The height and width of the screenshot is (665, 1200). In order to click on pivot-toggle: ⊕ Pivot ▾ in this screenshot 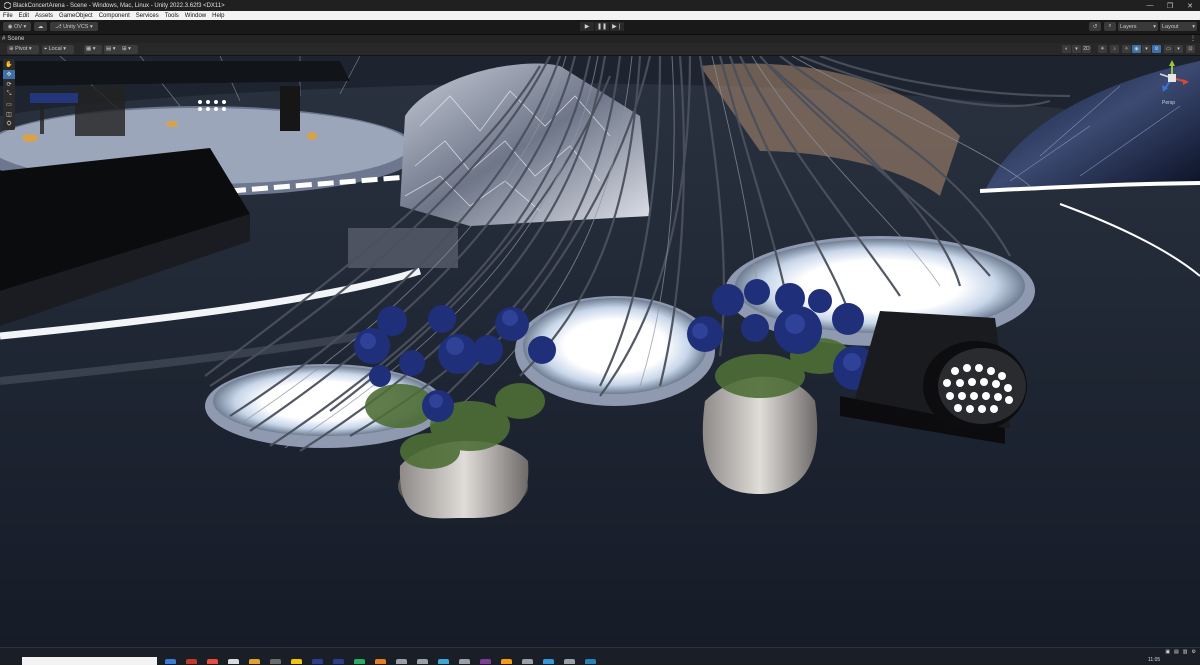, I will do `click(23, 49)`.